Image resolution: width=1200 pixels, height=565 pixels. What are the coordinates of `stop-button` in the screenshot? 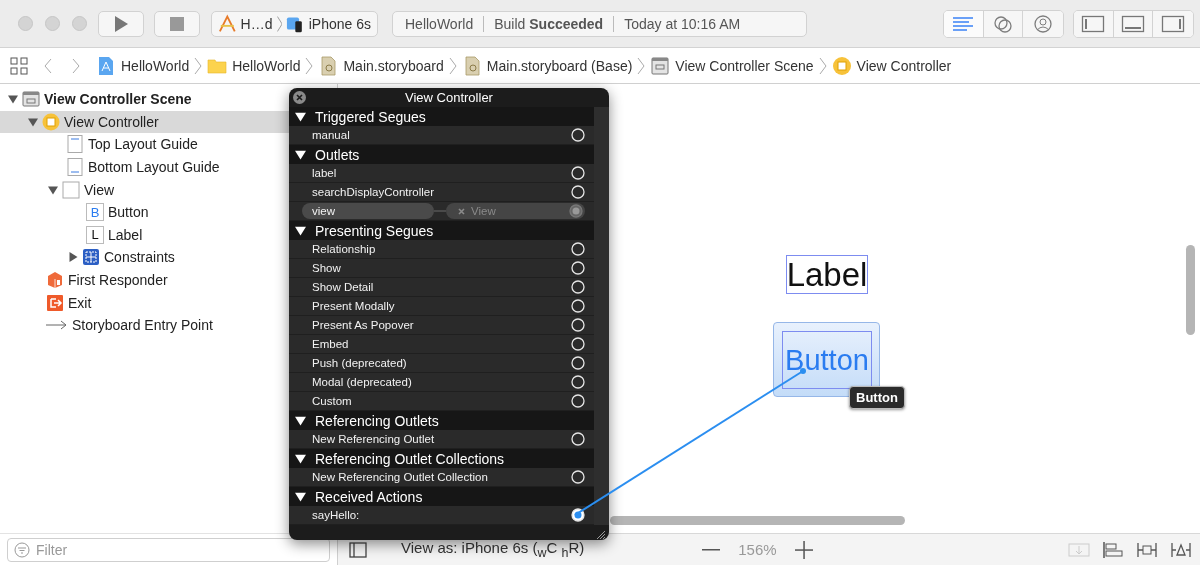 It's located at (177, 23).